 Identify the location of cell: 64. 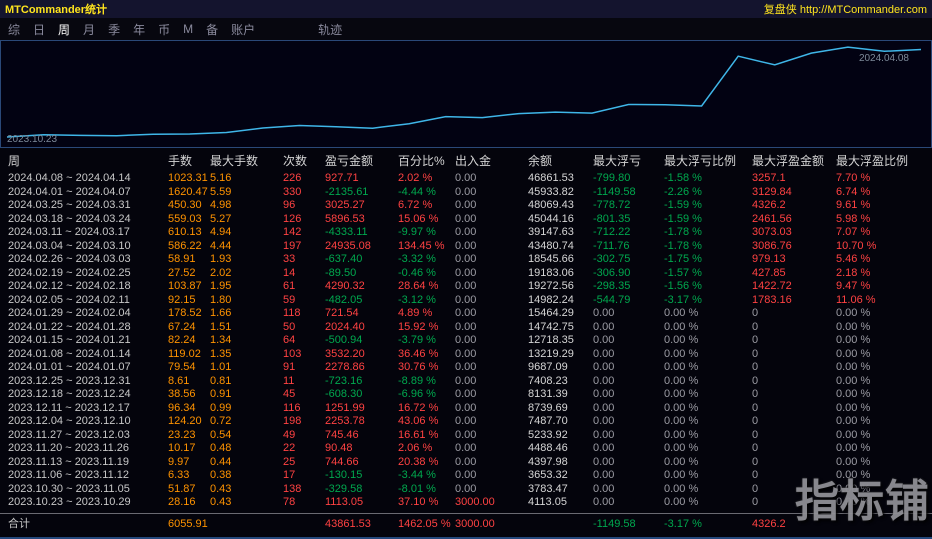
(289, 340).